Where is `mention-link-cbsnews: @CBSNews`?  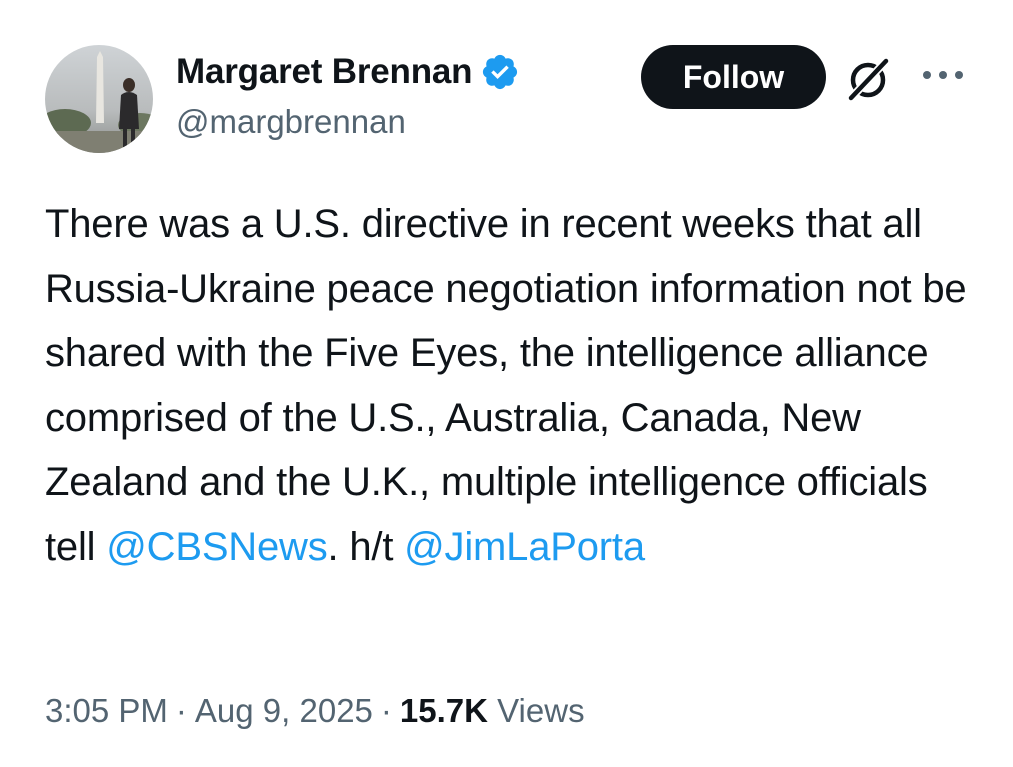 mention-link-cbsnews: @CBSNews is located at coordinates (216, 547).